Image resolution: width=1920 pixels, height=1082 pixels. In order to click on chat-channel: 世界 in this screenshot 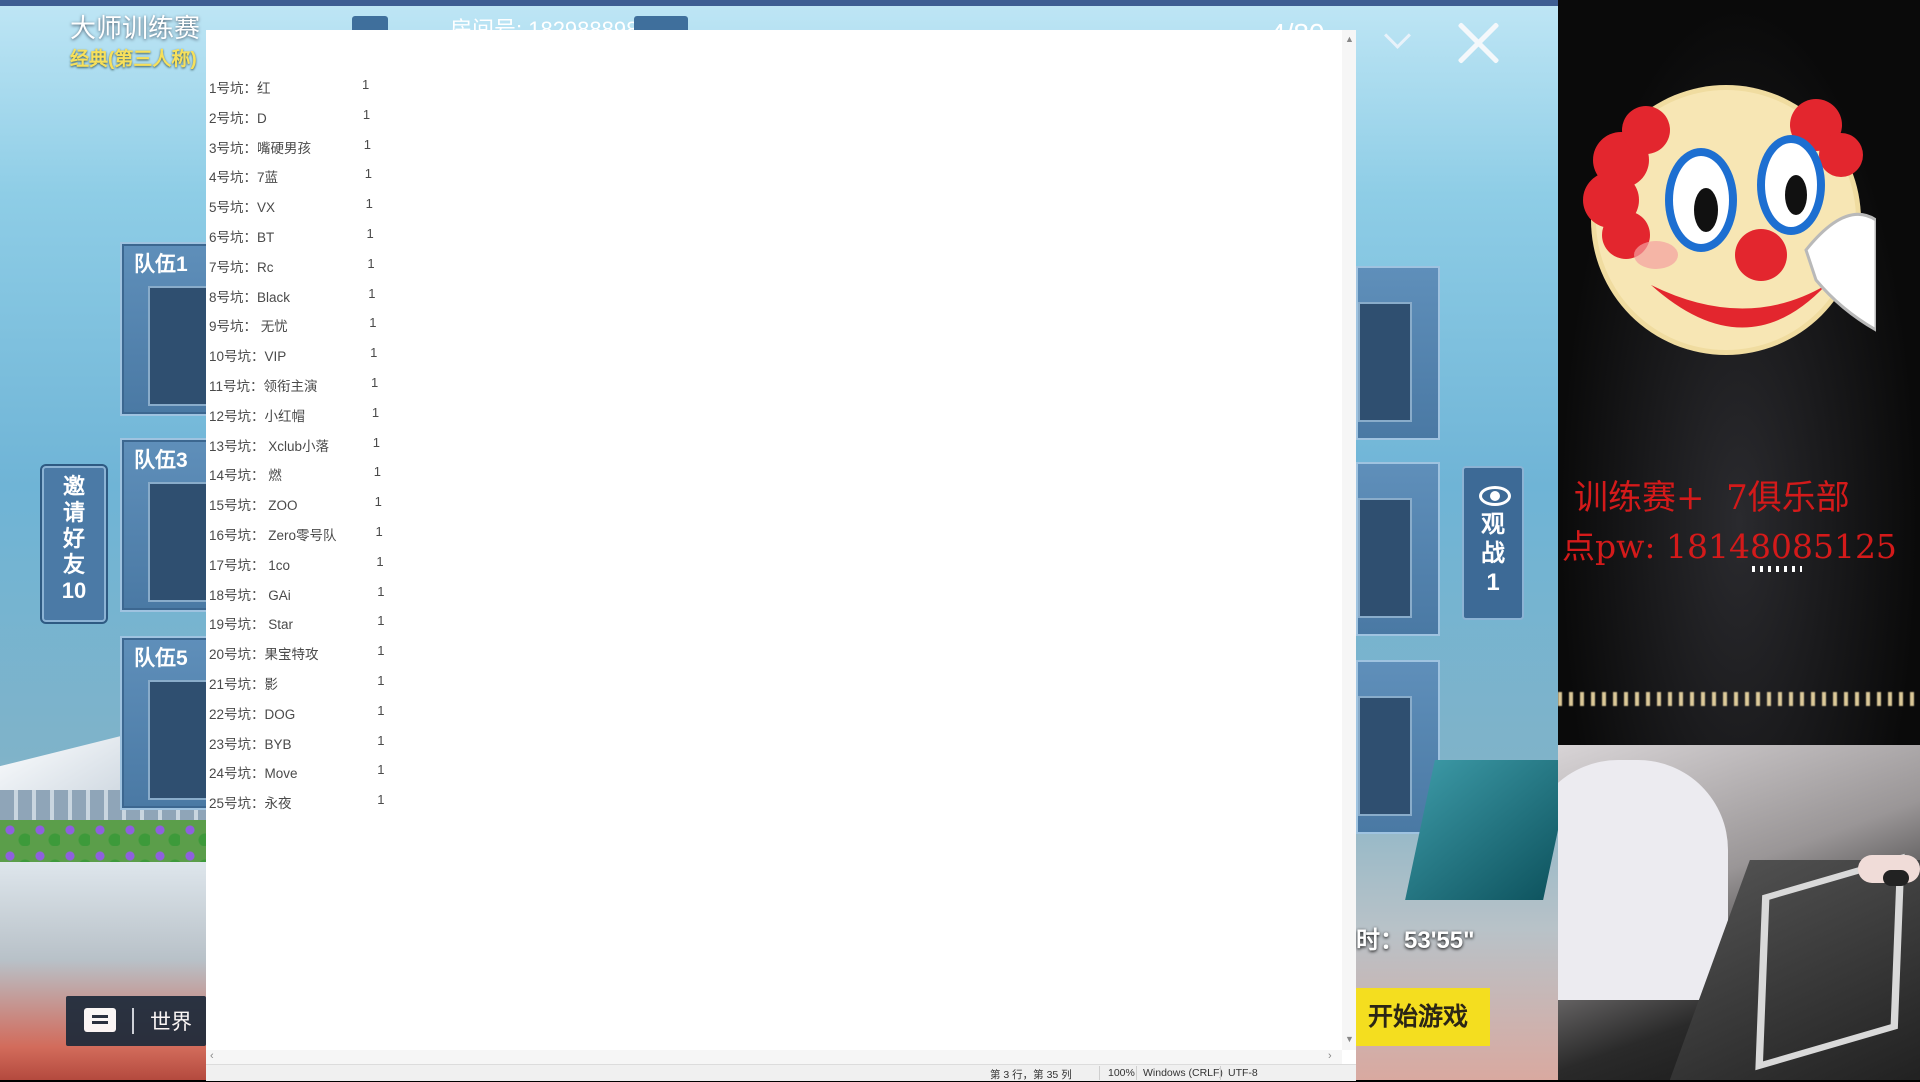, I will do `click(171, 1021)`.